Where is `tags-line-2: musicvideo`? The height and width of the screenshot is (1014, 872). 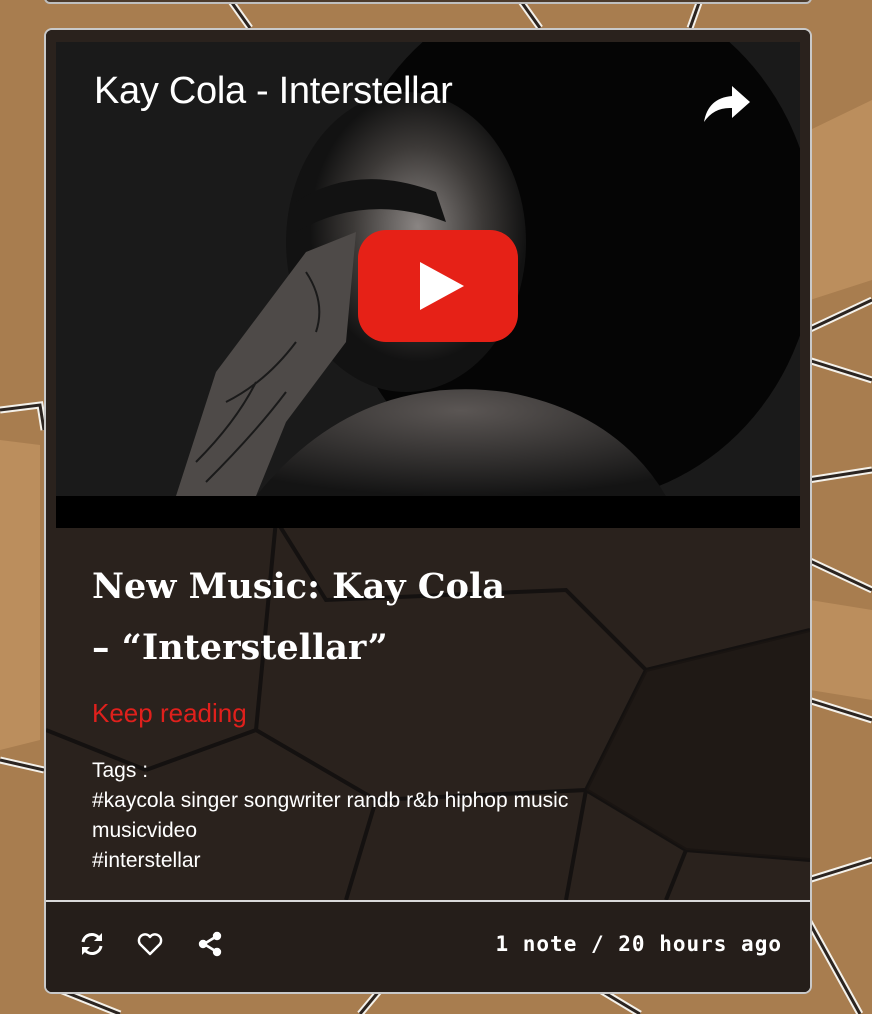
tags-line-2: musicvideo is located at coordinates (412, 831).